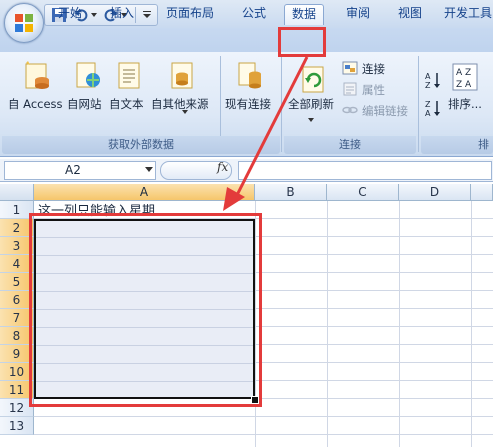 The height and width of the screenshot is (447, 493). I want to click on text-file-icon, so click(129, 75).